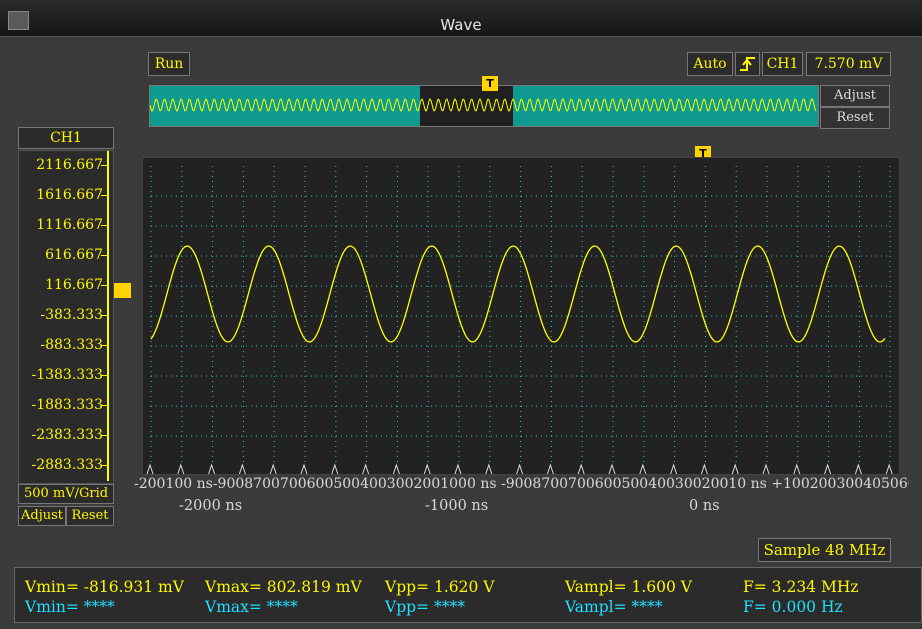 Image resolution: width=922 pixels, height=629 pixels. I want to click on vampl-value: Vampl= 1.600 V, so click(628, 587).